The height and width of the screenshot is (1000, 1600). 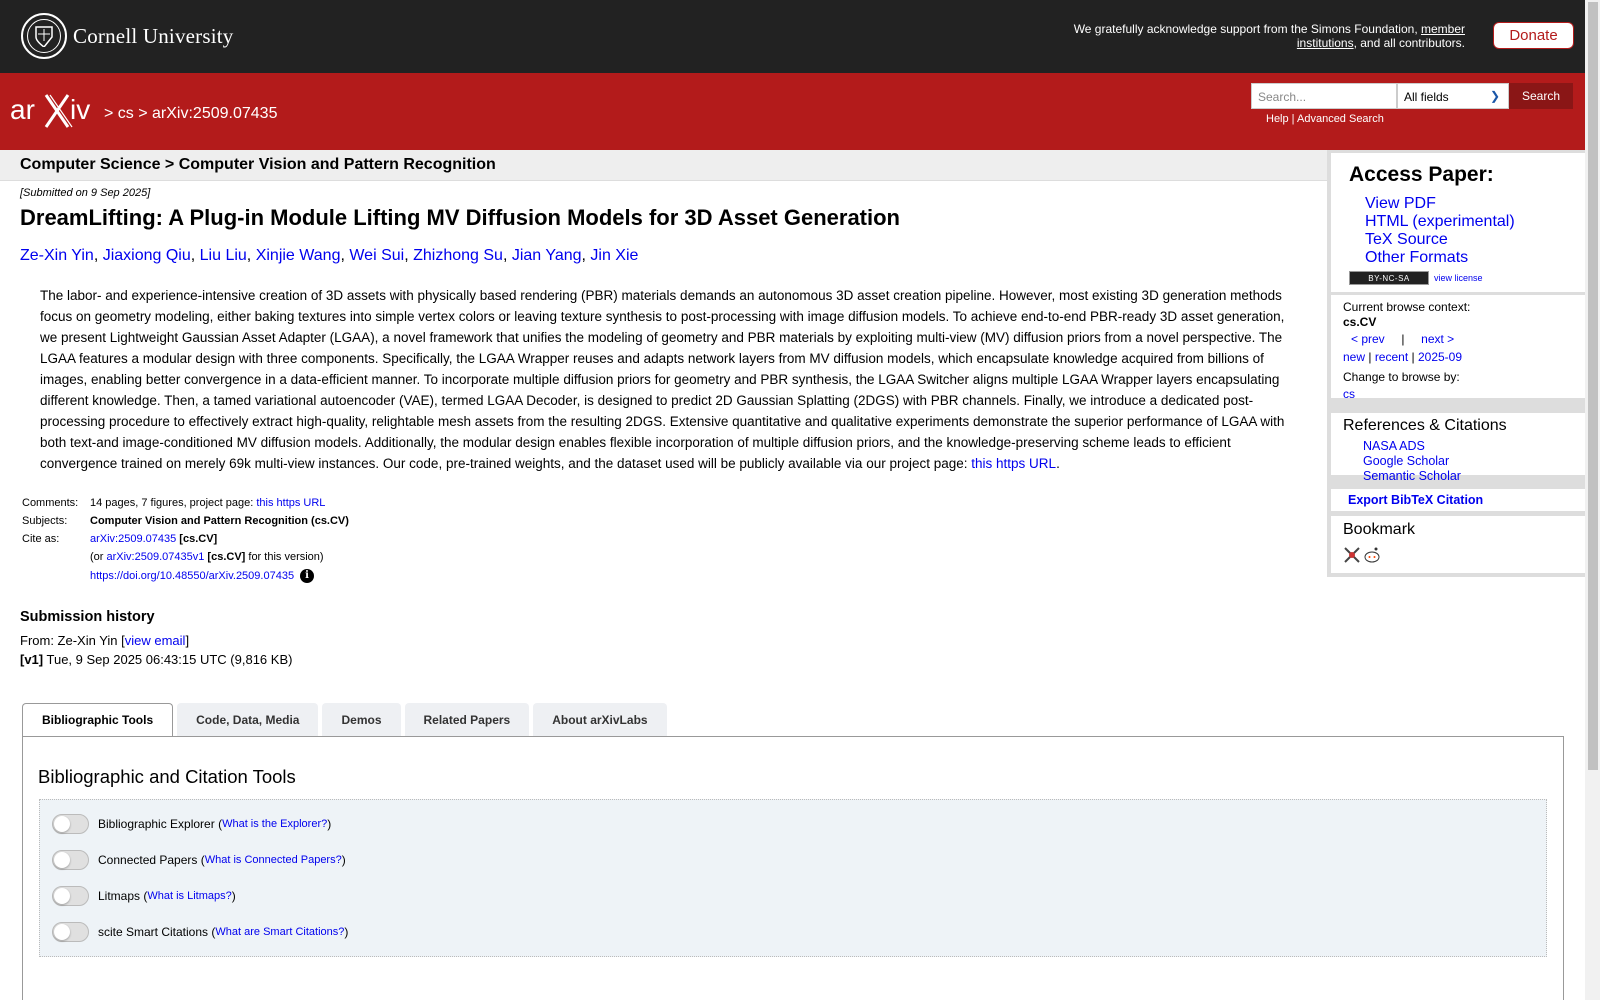 I want to click on context-value: cs.CV, so click(x=1360, y=322).